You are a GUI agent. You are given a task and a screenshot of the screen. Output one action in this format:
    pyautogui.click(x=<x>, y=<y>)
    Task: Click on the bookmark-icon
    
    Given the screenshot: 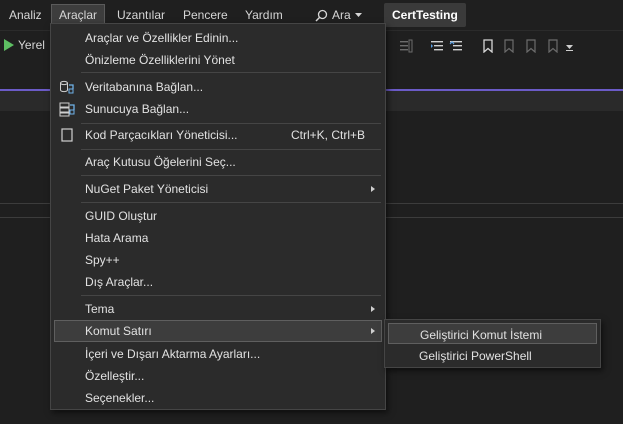 What is the action you would take?
    pyautogui.click(x=488, y=46)
    